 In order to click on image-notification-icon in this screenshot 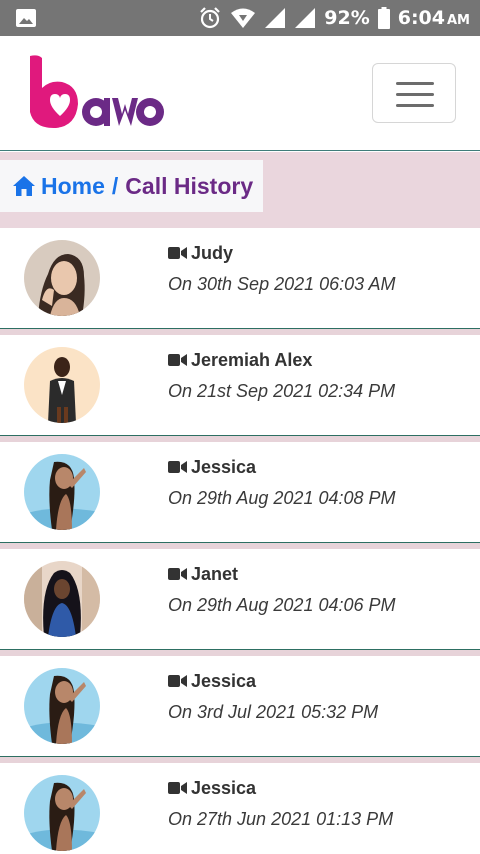, I will do `click(26, 18)`.